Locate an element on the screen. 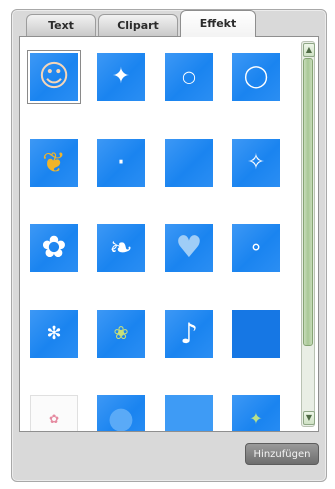  snow-icon: ∘ is located at coordinates (256, 247).